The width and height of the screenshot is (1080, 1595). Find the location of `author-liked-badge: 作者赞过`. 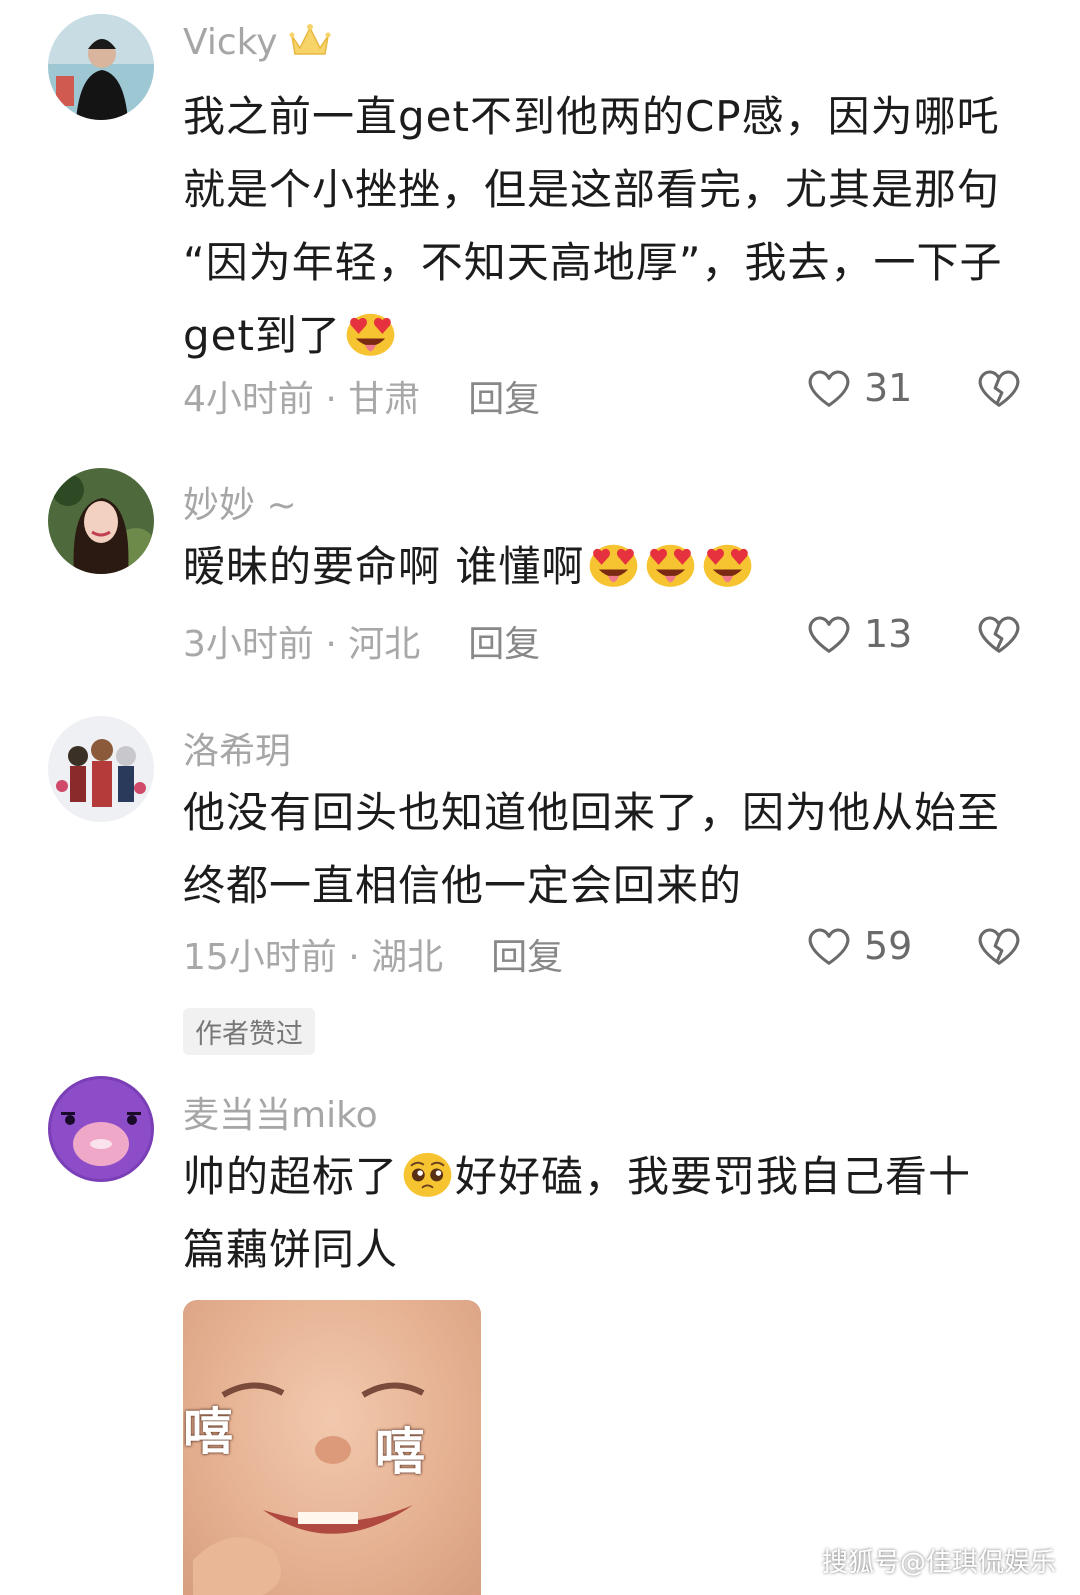

author-liked-badge: 作者赞过 is located at coordinates (249, 1031).